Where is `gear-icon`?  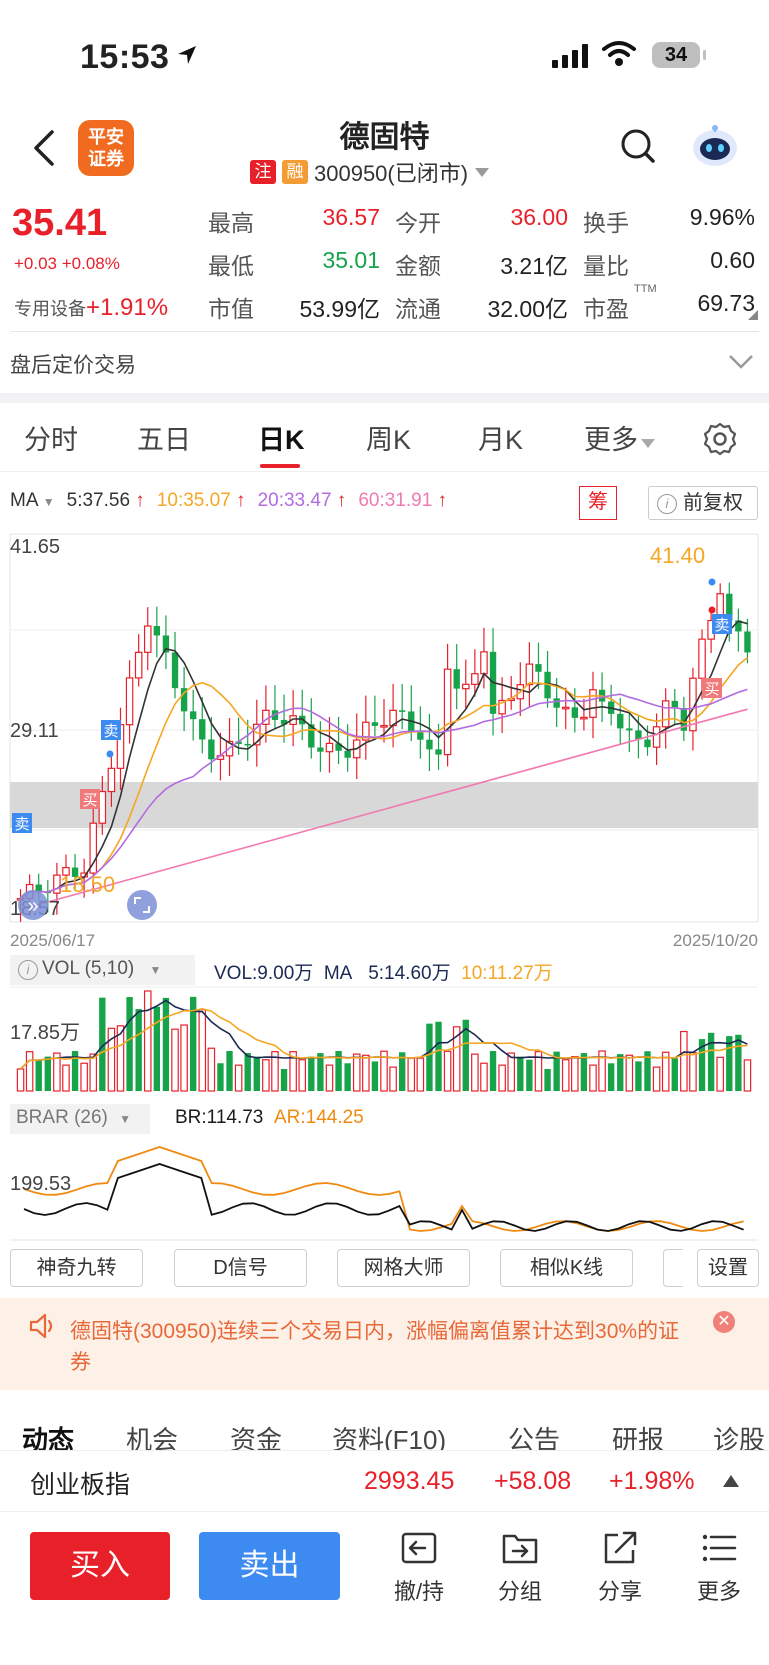
gear-icon is located at coordinates (720, 439).